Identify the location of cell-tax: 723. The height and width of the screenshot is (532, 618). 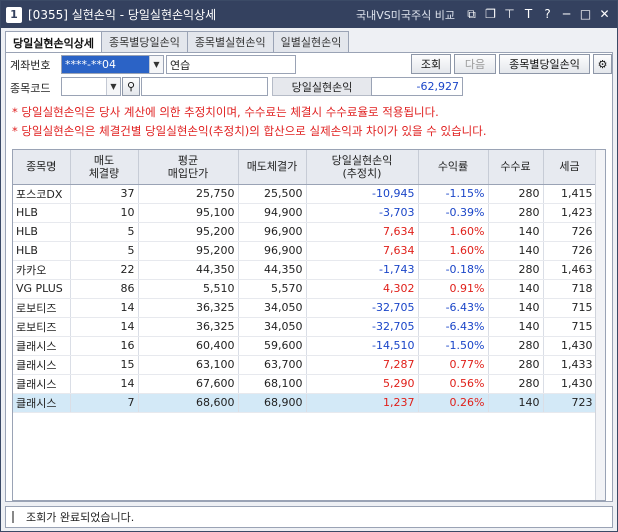
(570, 403).